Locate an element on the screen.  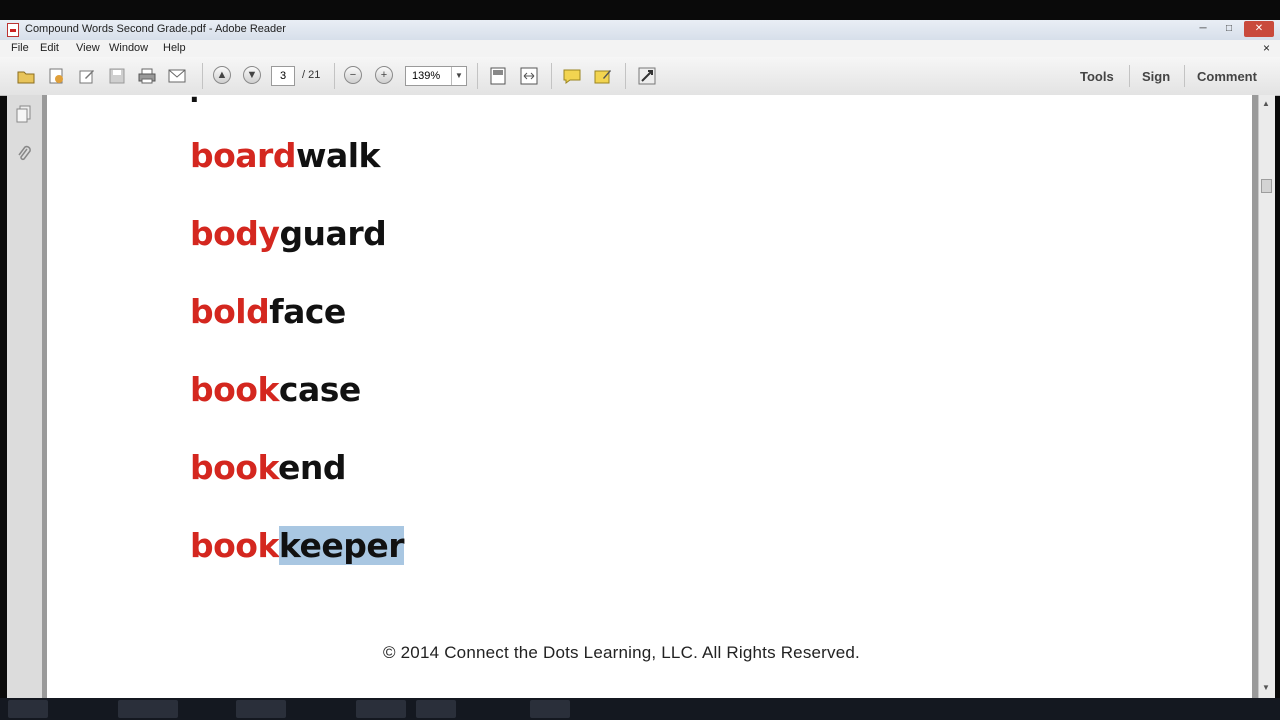
create-icon is located at coordinates (56, 76).